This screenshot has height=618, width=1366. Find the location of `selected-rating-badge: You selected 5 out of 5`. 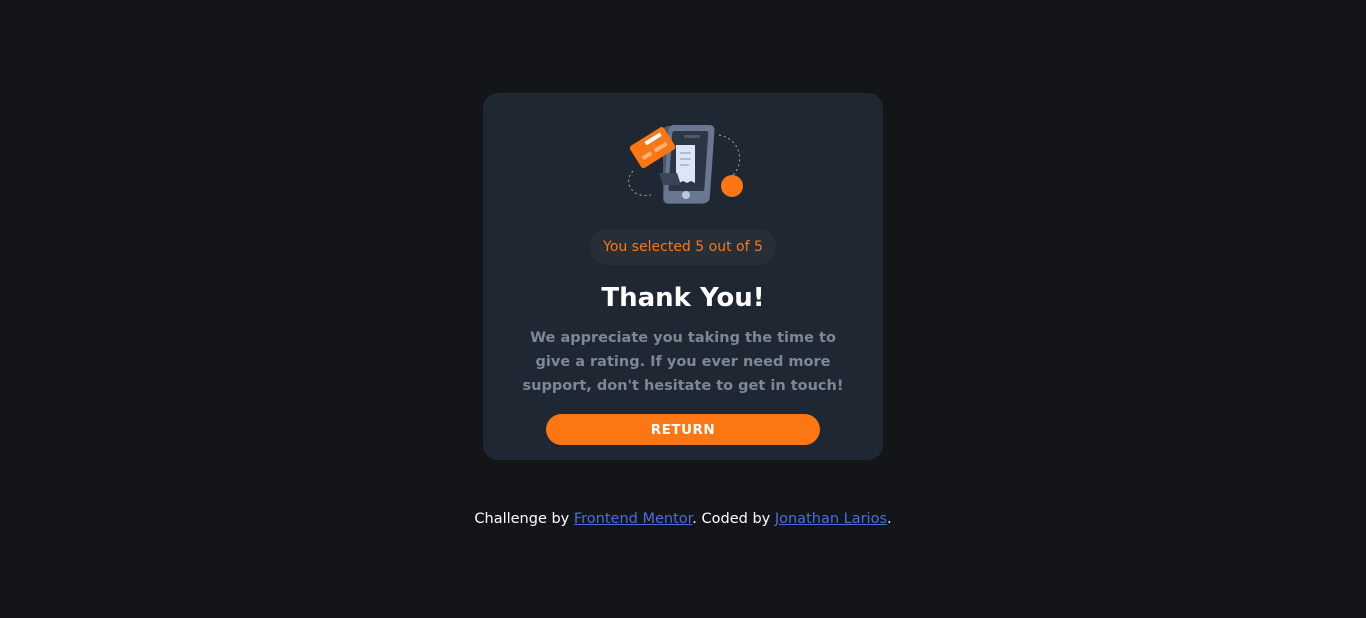

selected-rating-badge: You selected 5 out of 5 is located at coordinates (683, 247).